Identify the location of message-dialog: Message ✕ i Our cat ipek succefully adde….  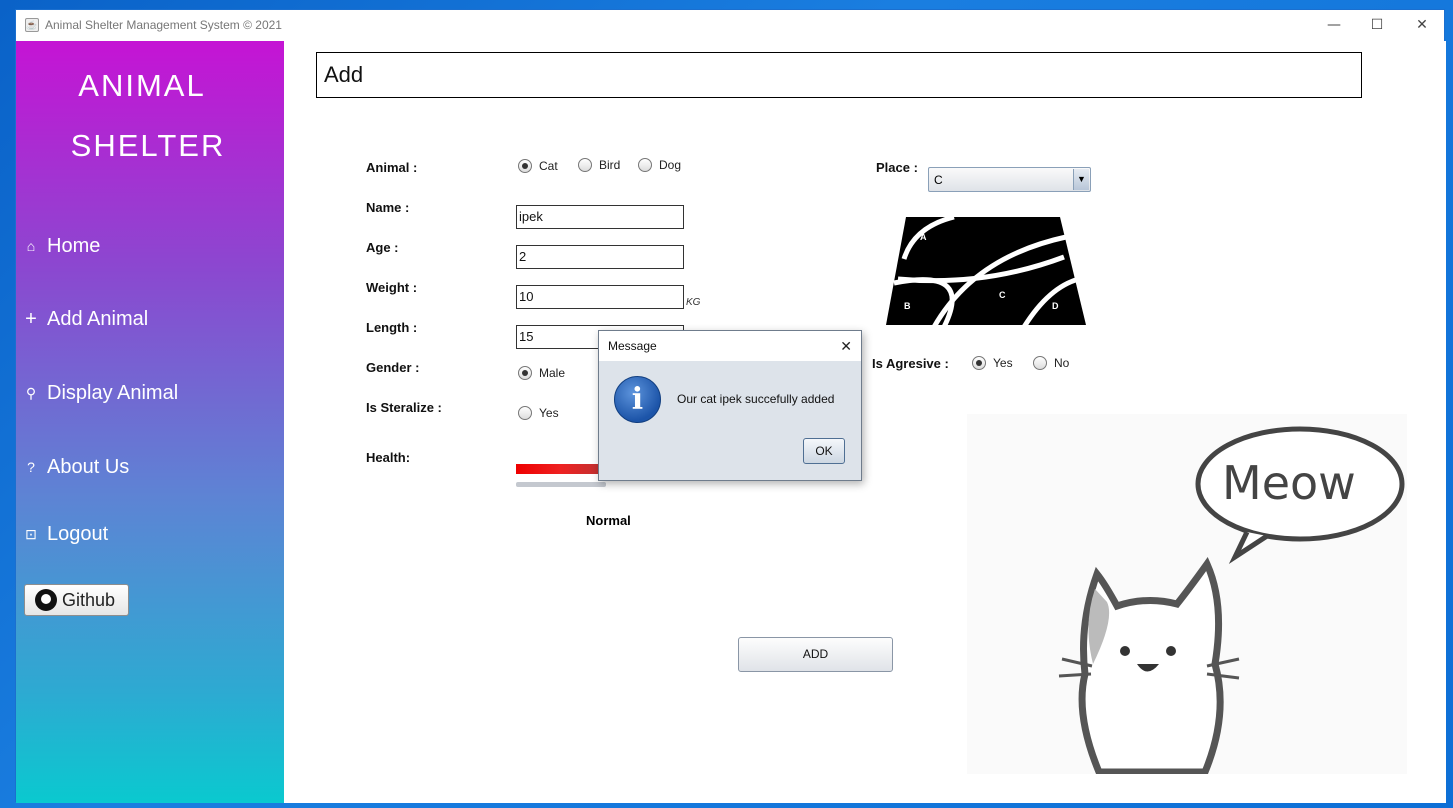
(730, 405).